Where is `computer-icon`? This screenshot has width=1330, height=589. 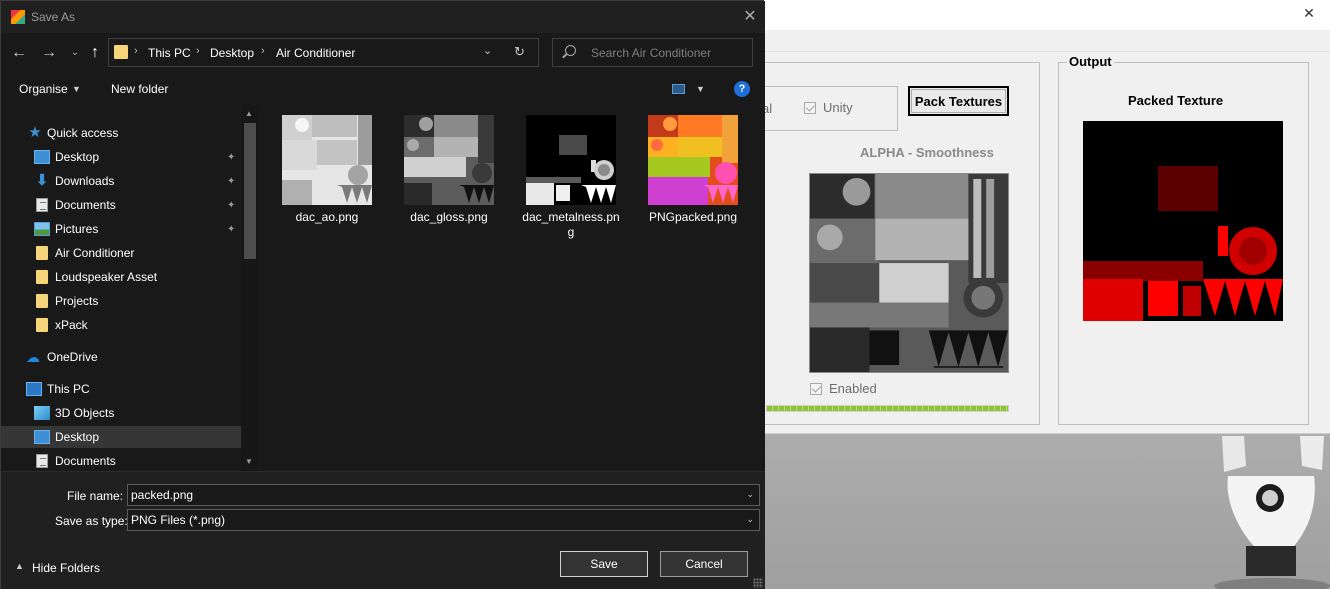 computer-icon is located at coordinates (34, 389).